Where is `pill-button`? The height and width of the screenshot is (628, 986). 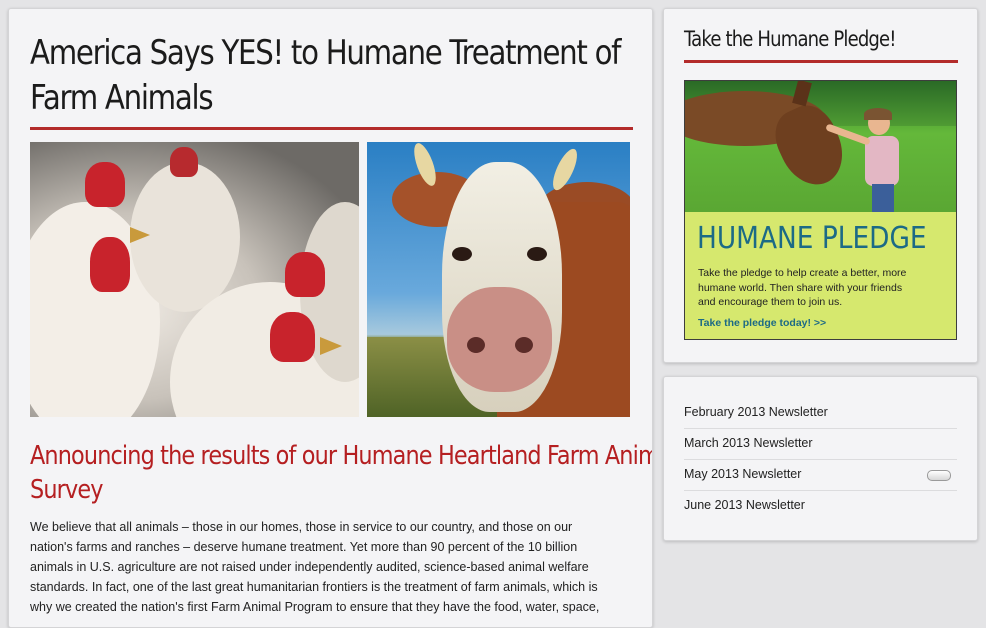
pill-button is located at coordinates (939, 475).